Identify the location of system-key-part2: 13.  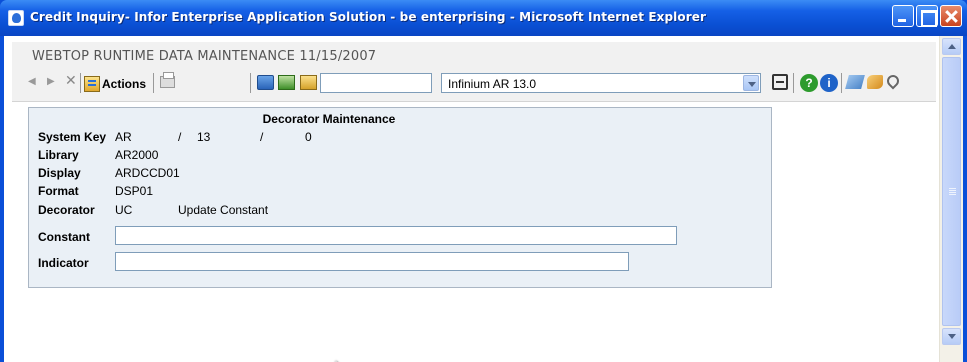
(204, 137).